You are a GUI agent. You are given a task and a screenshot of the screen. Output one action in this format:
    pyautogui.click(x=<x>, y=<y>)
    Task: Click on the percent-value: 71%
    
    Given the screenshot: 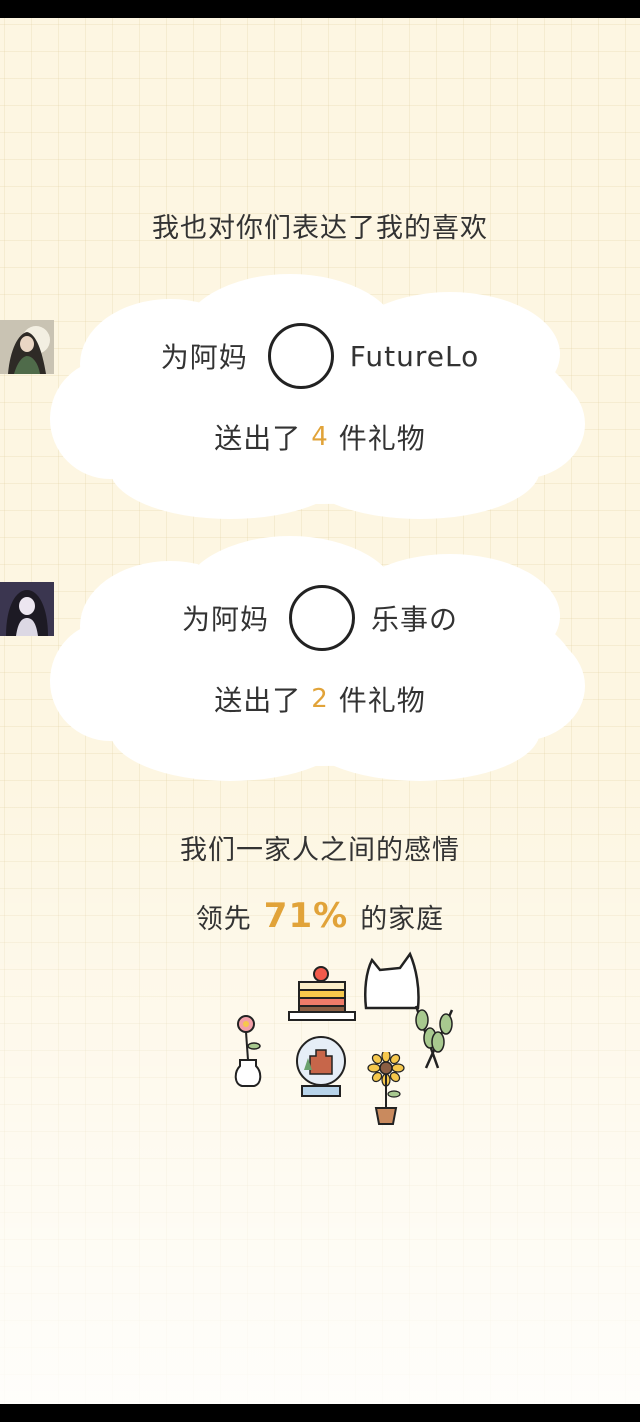 What is the action you would take?
    pyautogui.click(x=306, y=916)
    